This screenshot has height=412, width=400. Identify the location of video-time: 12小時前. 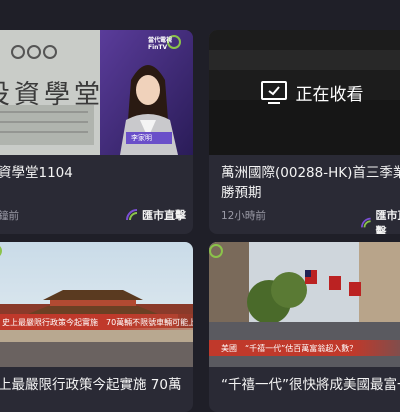
(243, 216).